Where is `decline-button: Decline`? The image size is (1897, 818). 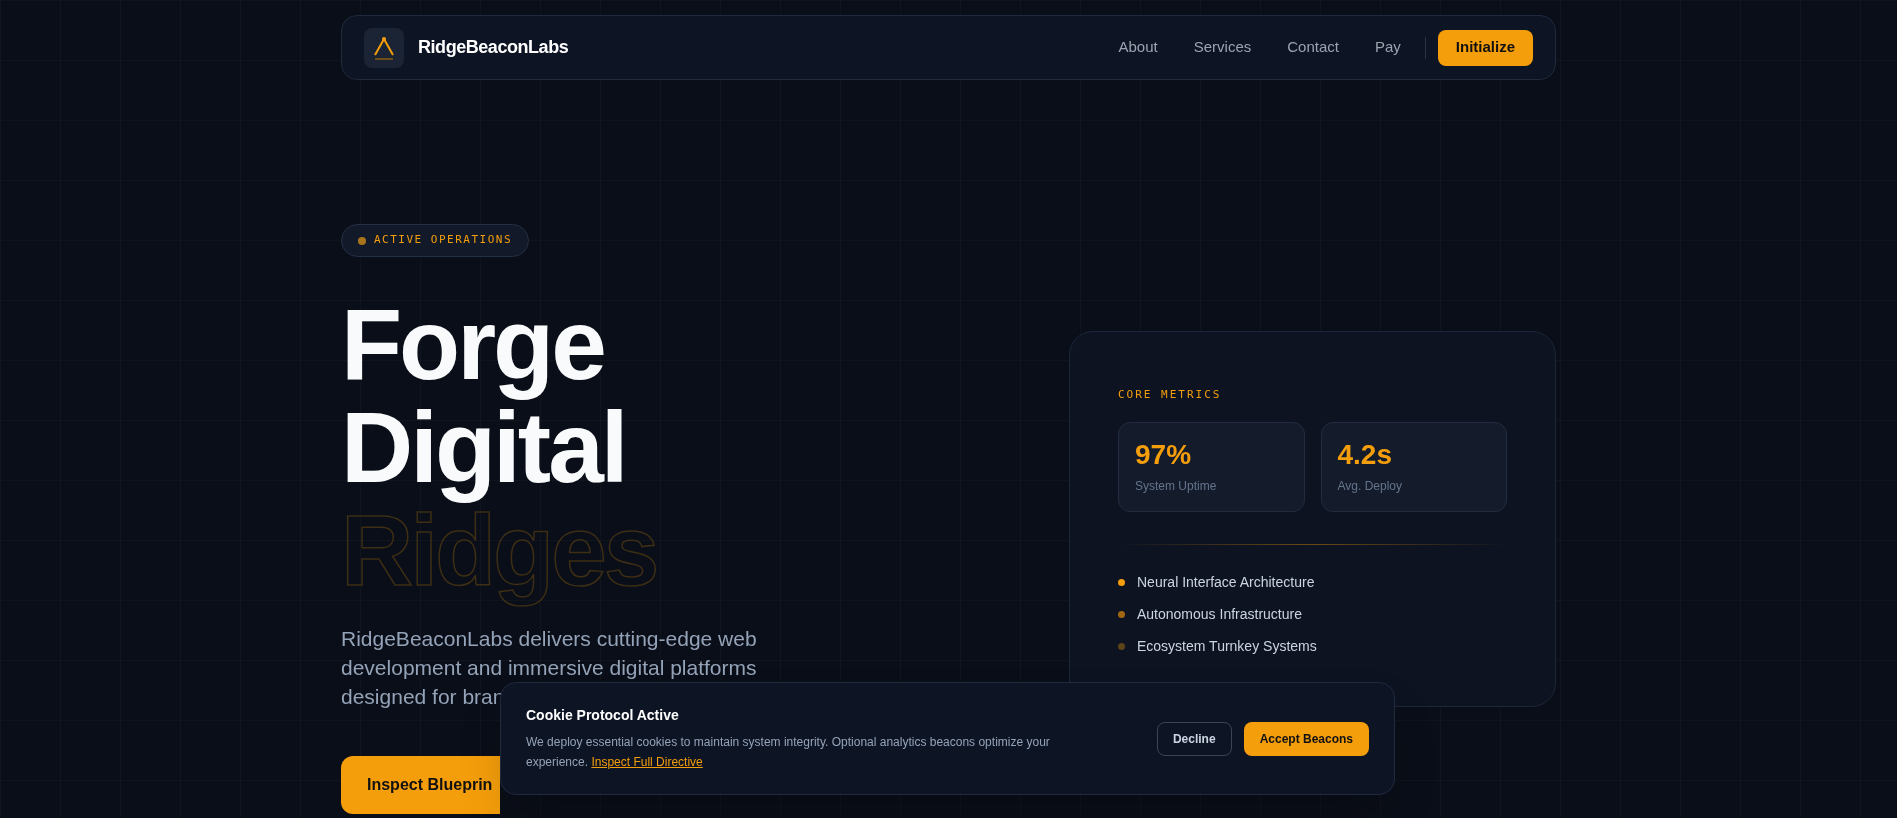
decline-button: Decline is located at coordinates (1194, 738).